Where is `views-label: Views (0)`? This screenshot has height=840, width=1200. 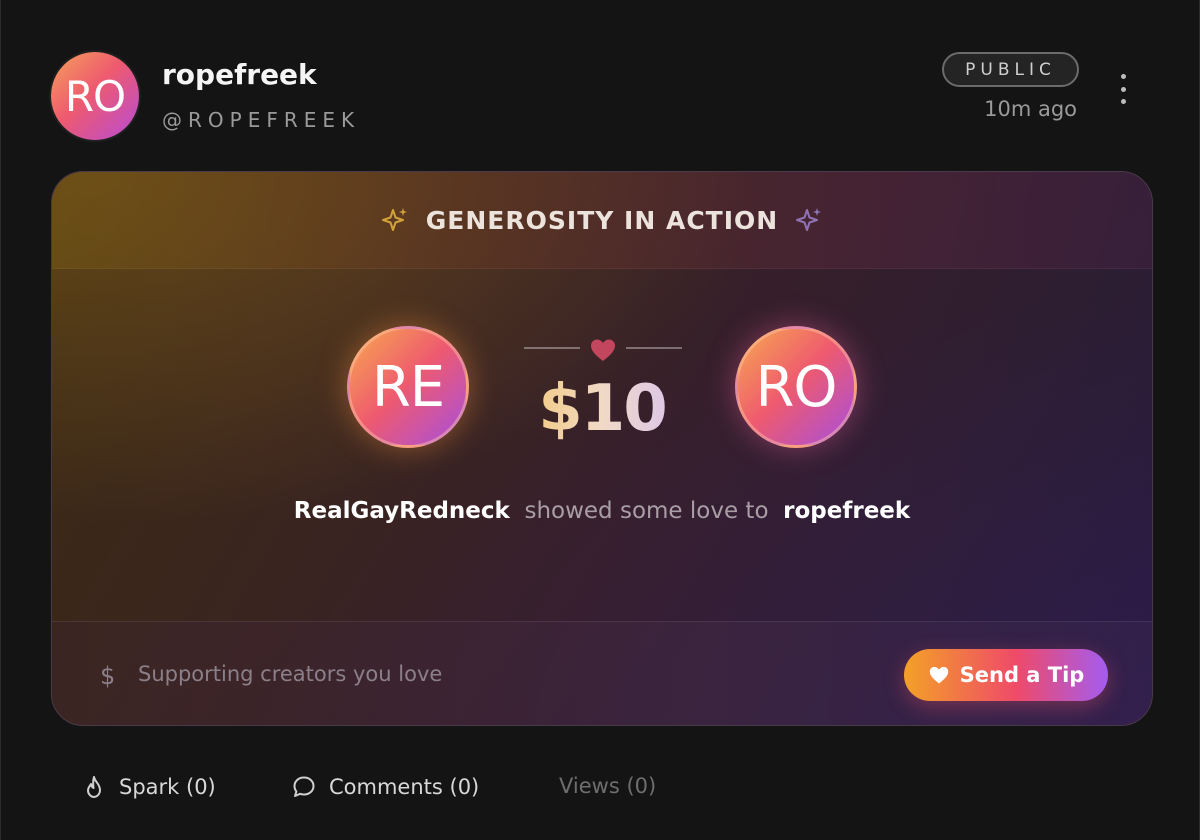
views-label: Views (0) is located at coordinates (608, 786).